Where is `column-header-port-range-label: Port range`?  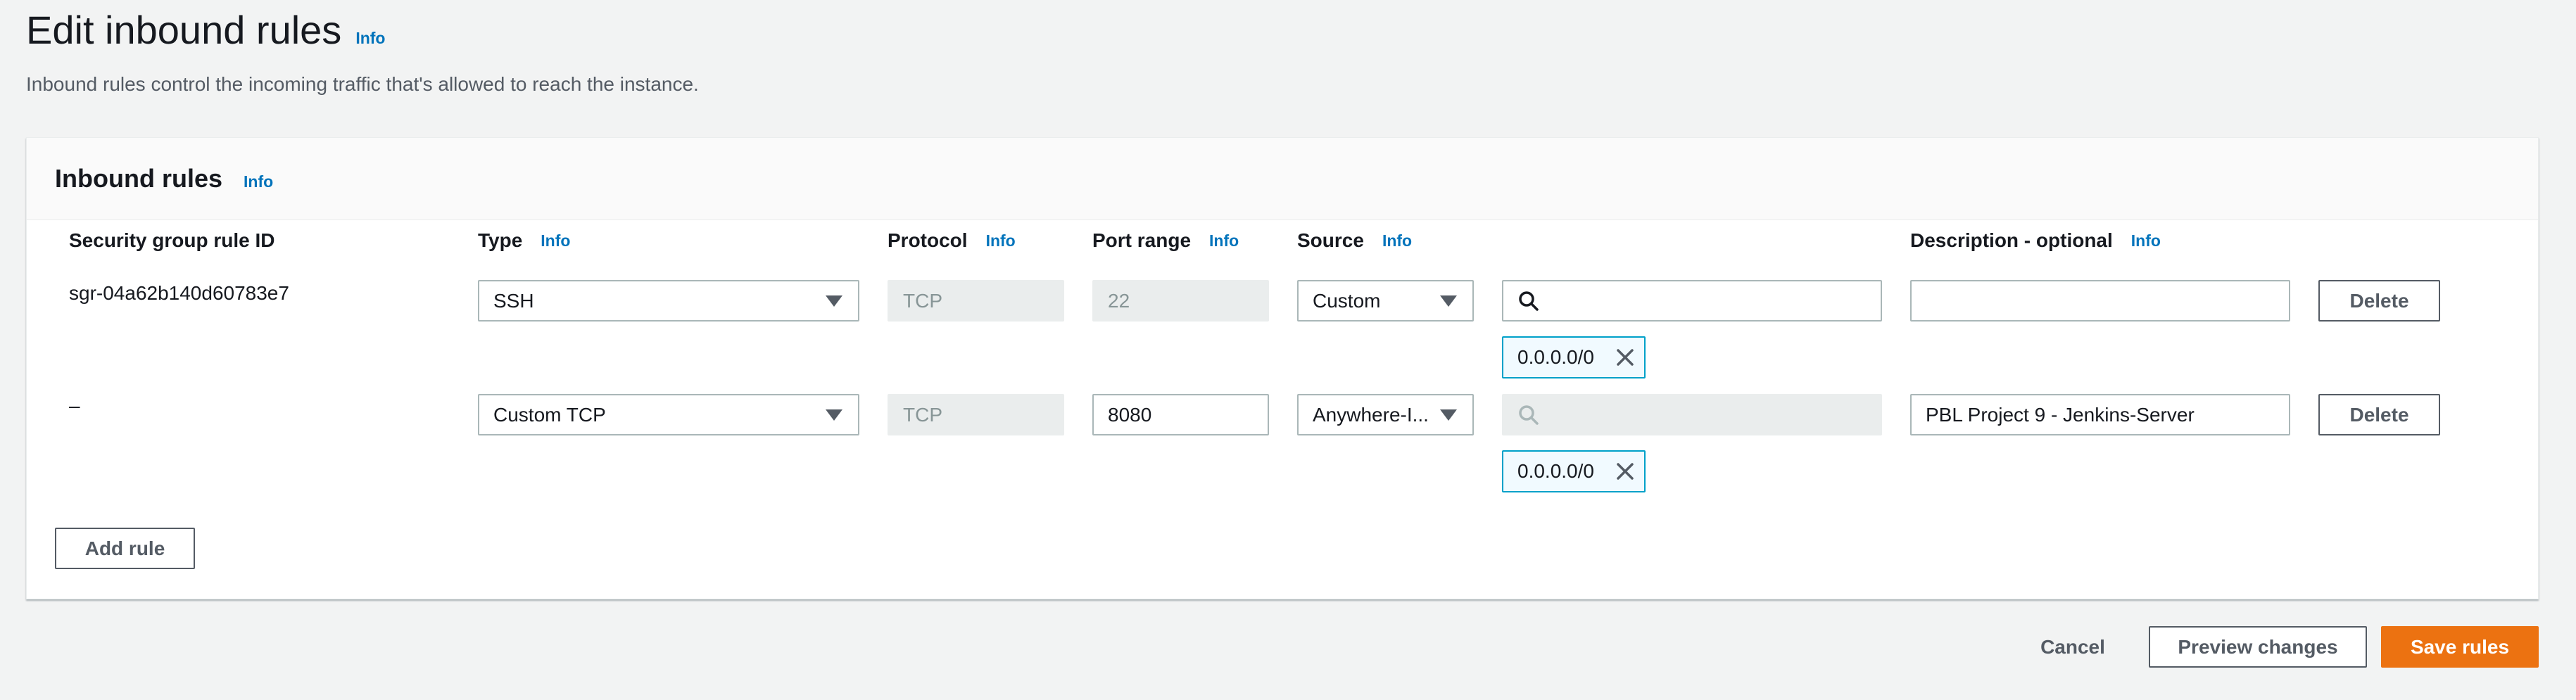
column-header-port-range-label: Port range is located at coordinates (1142, 240).